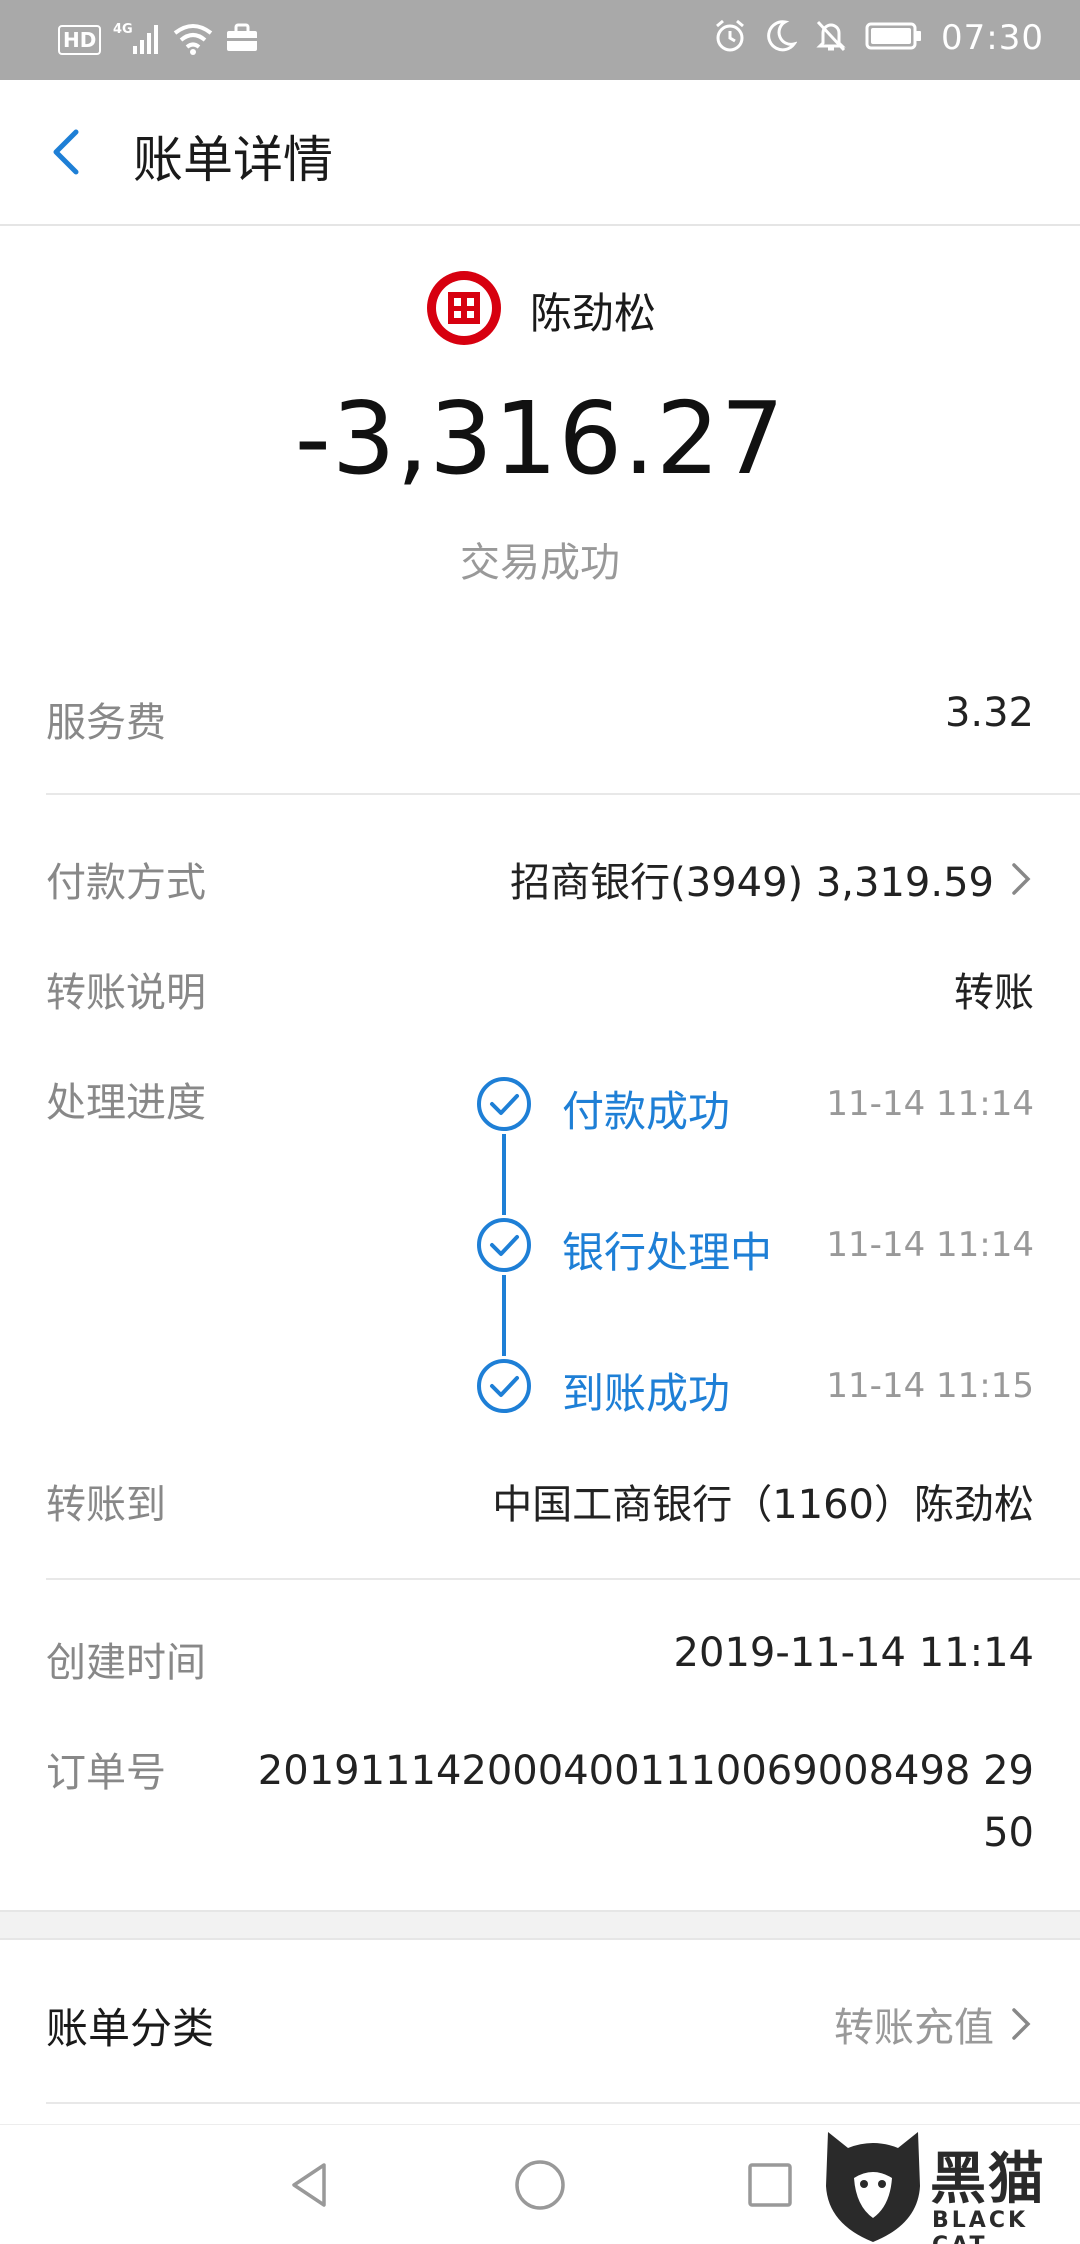 The width and height of the screenshot is (1080, 2244). What do you see at coordinates (645, 1802) in the screenshot?
I see `order-number-value: 2019111420004001110069008498 2950` at bounding box center [645, 1802].